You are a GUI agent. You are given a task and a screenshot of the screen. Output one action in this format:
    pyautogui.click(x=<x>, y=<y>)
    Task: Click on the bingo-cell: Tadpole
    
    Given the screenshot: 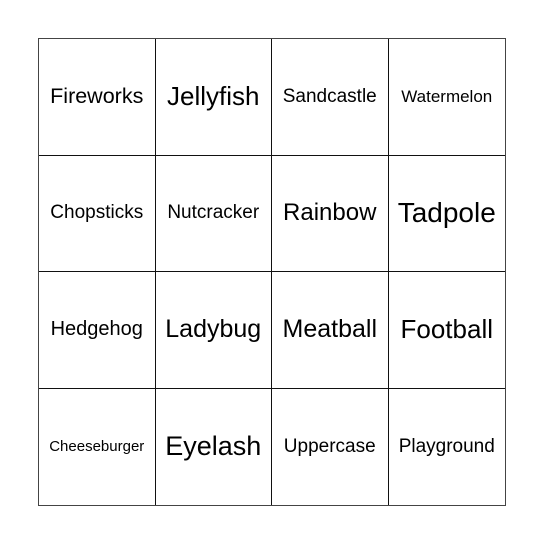 What is the action you would take?
    pyautogui.click(x=446, y=214)
    